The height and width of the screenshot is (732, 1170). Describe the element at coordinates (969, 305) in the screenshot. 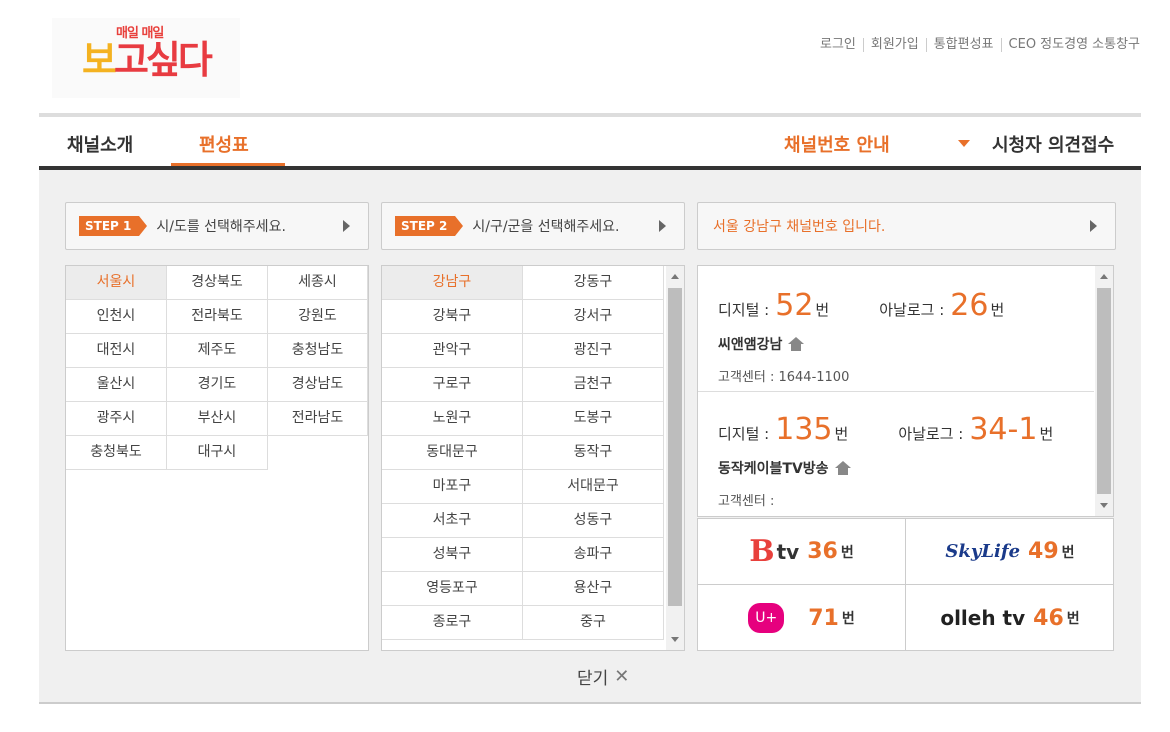

I see `analog-number: 26` at that location.